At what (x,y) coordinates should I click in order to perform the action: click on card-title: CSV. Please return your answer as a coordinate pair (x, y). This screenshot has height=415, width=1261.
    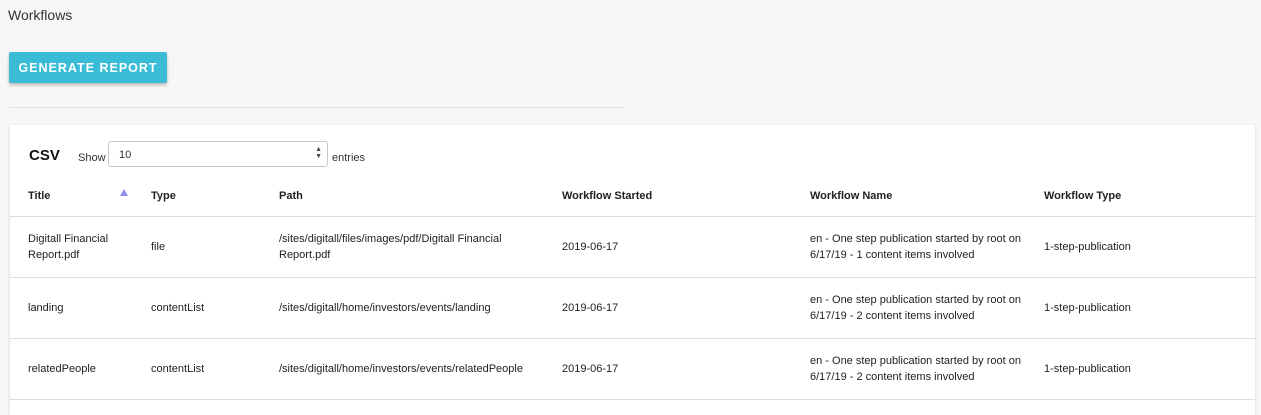
    Looking at the image, I should click on (44, 155).